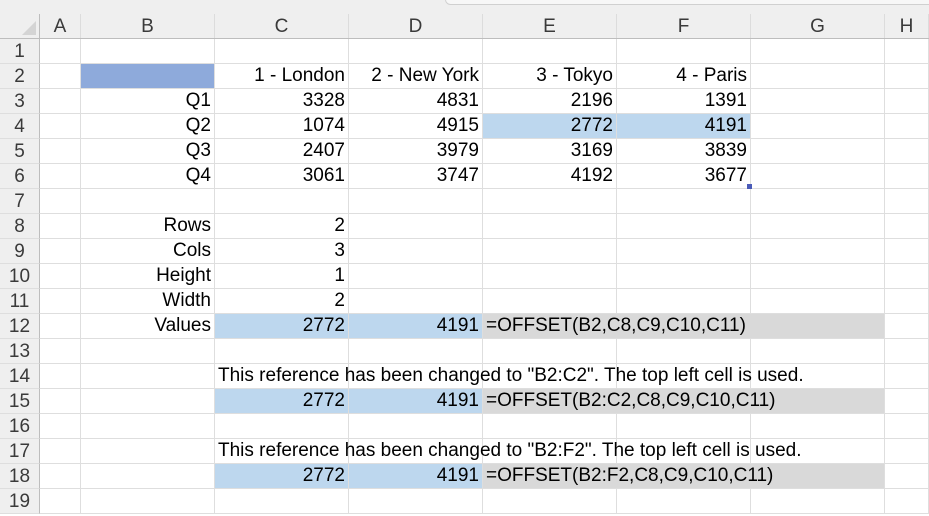 Image resolution: width=929 pixels, height=516 pixels. I want to click on cell-b4: Q2, so click(148, 126).